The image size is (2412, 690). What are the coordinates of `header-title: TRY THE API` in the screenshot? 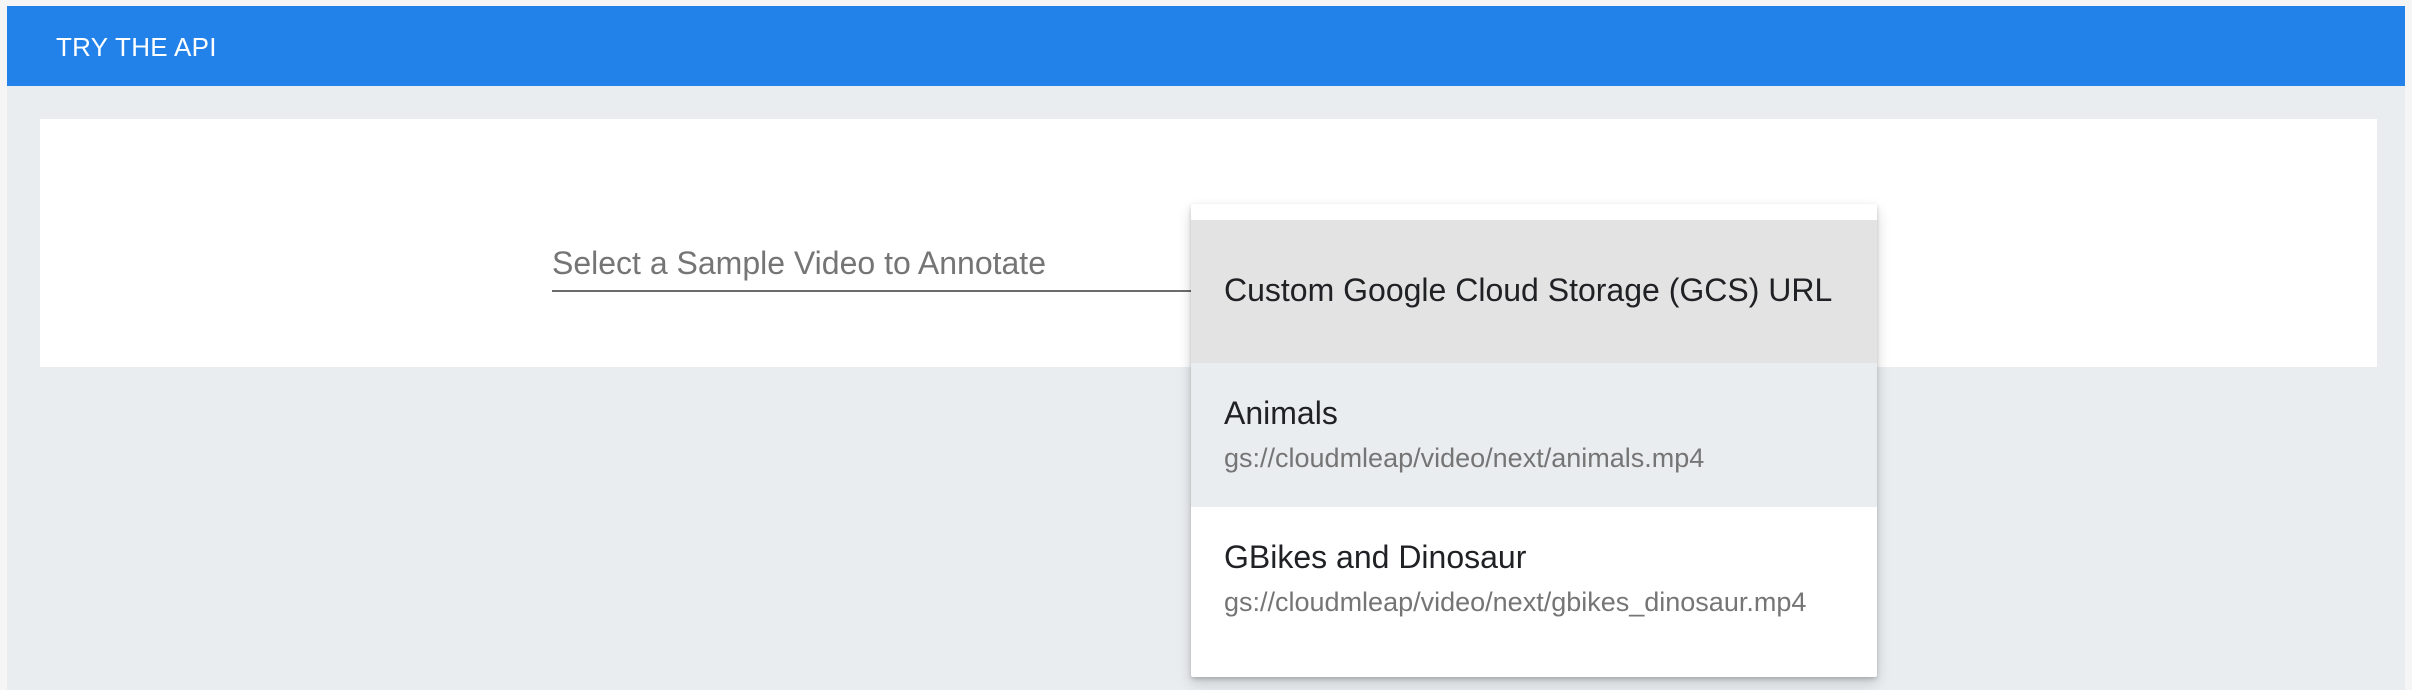 It's located at (136, 47).